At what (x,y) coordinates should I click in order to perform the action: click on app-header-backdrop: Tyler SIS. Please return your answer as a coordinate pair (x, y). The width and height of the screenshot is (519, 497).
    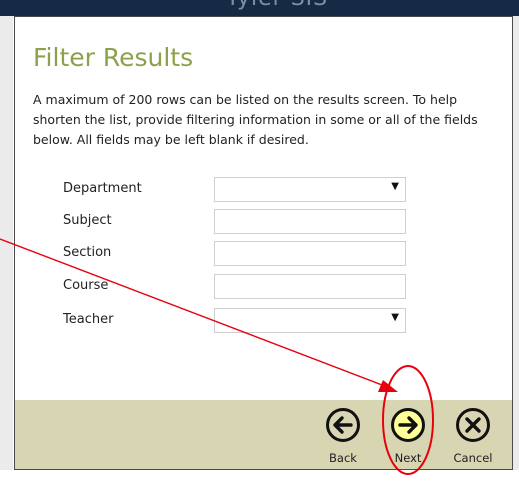
    Looking at the image, I should click on (259, 8).